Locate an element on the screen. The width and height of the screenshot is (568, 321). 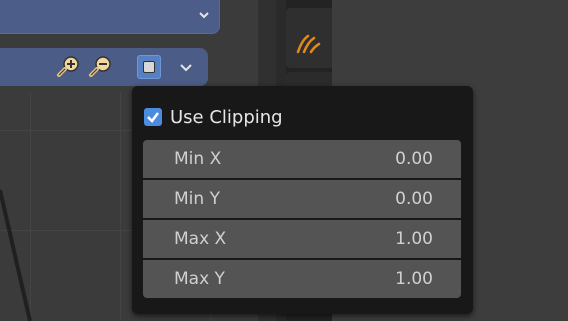
clipping-button is located at coordinates (149, 67).